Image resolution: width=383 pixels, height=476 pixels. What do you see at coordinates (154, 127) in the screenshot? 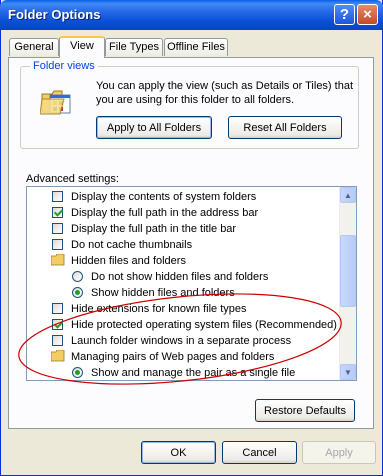
I see `apply-to-all-folders-button: Apply to All Folders` at bounding box center [154, 127].